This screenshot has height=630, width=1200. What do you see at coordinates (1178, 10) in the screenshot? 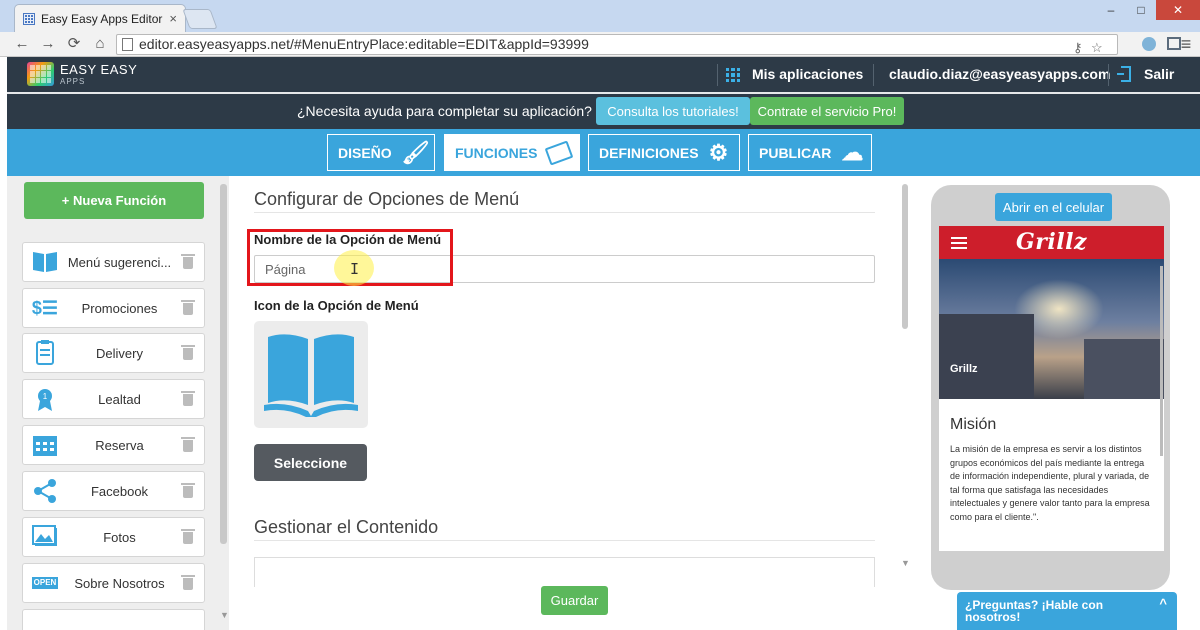
I see `window-close-icon: ✕` at bounding box center [1178, 10].